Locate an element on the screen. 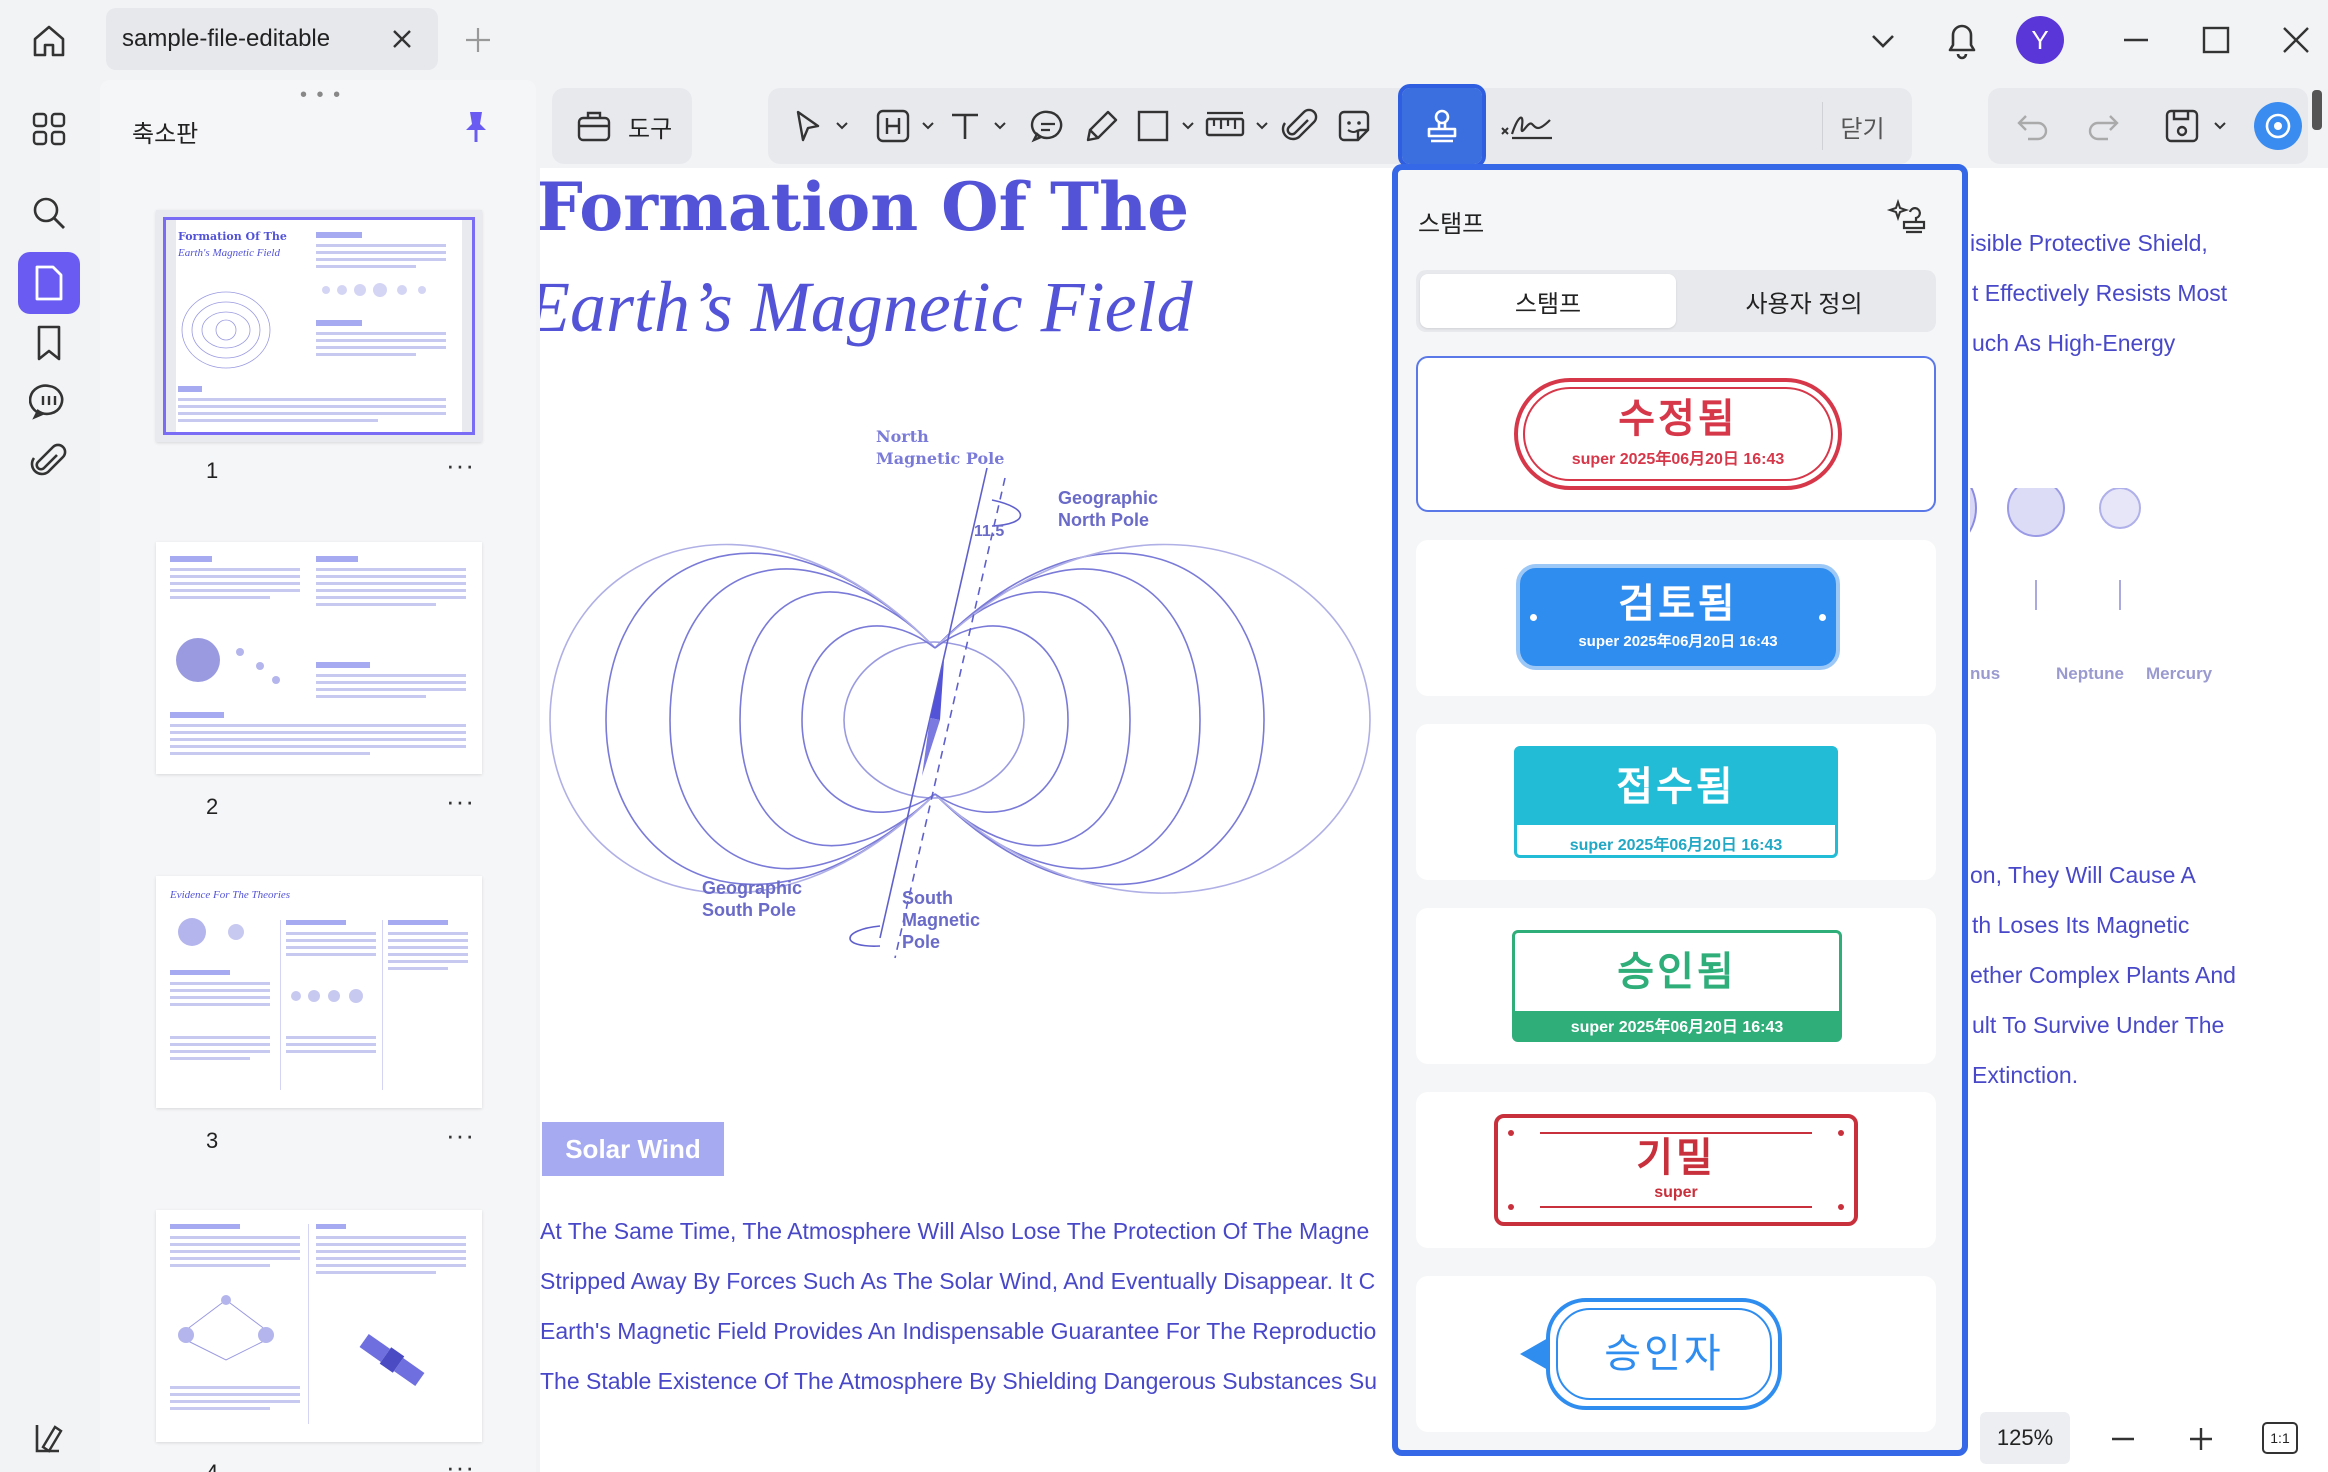 Image resolution: width=2328 pixels, height=1472 pixels. thumbnail-subtitle-text: Earth's Magnetic Field is located at coordinates (228, 253).